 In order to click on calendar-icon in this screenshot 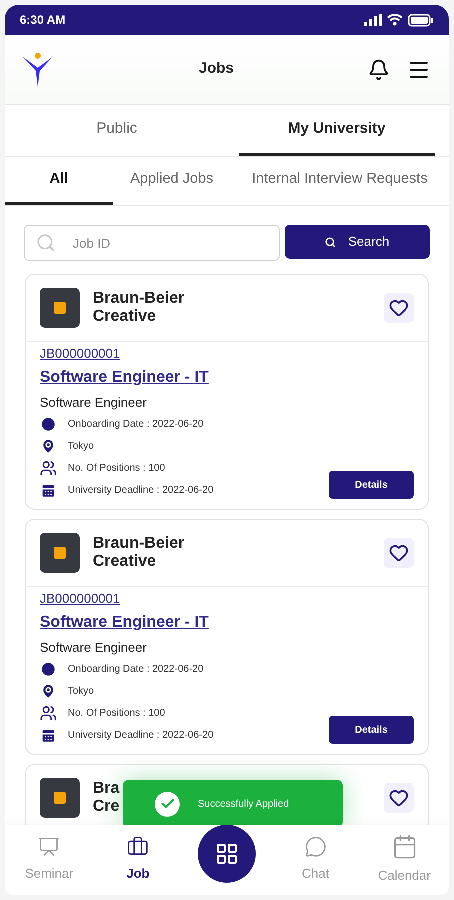, I will do `click(405, 847)`.